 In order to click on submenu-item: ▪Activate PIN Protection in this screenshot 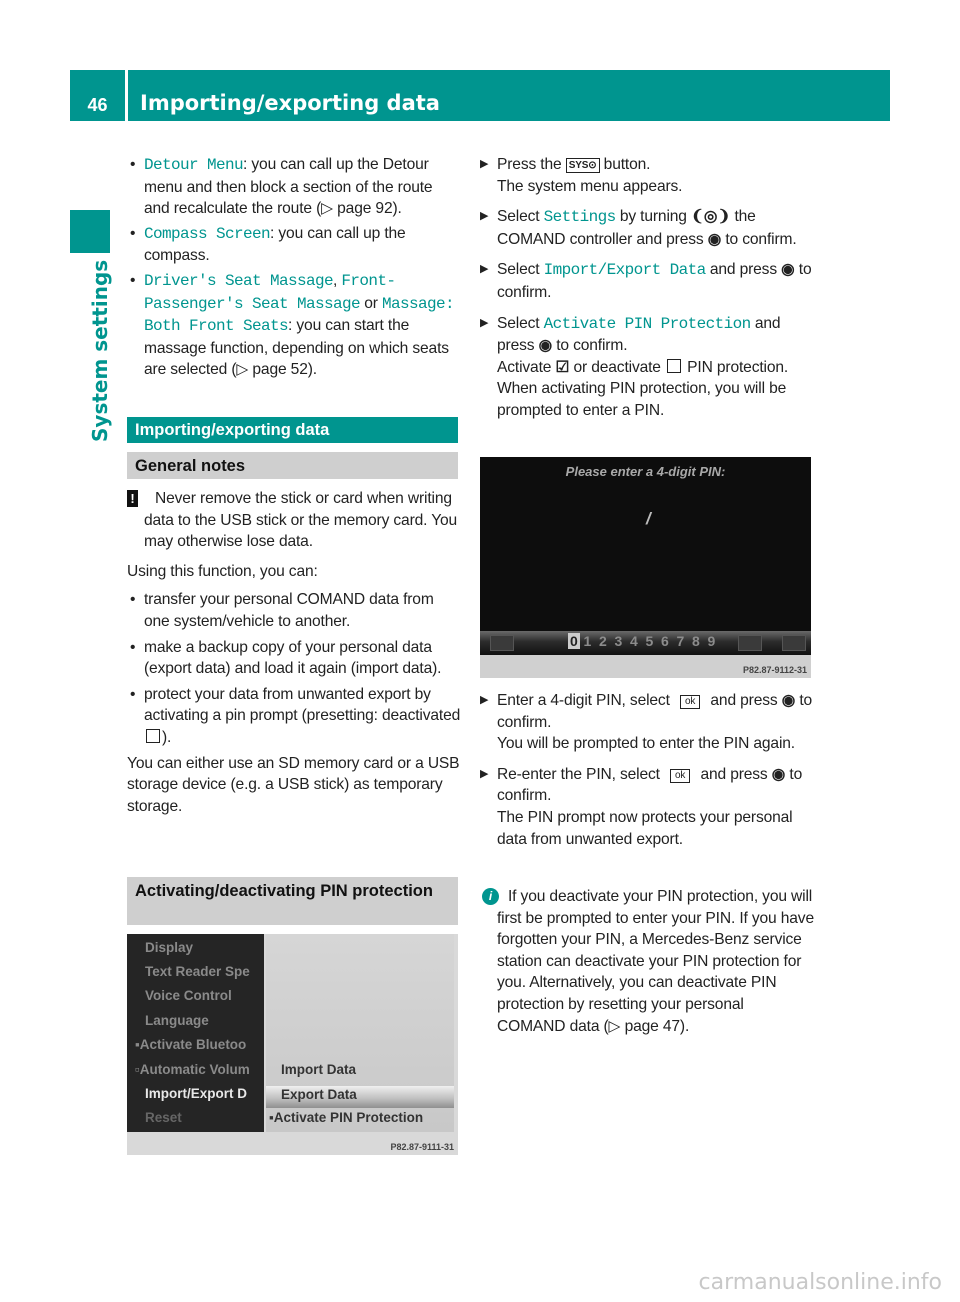, I will do `click(346, 1117)`.